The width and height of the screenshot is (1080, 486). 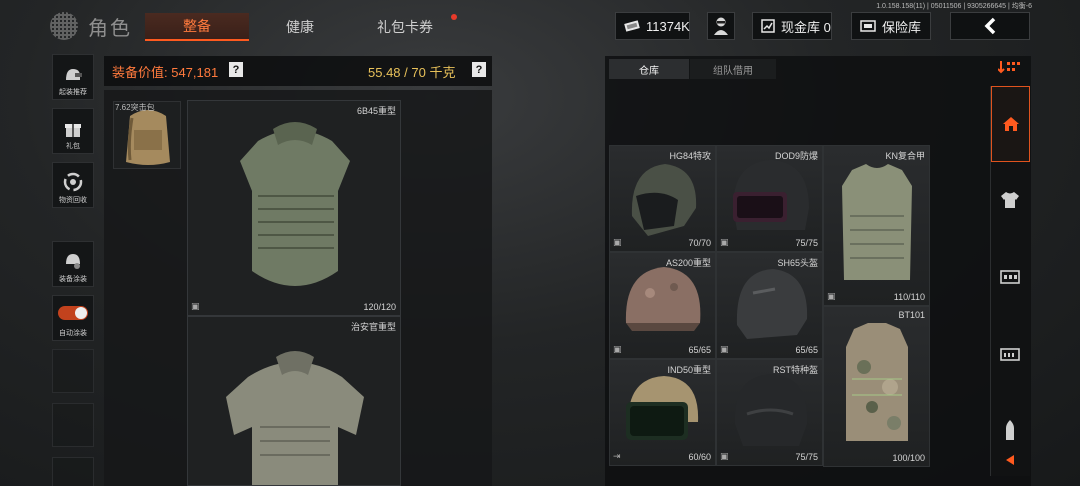 I want to click on item-name: BT101, so click(x=911, y=315).